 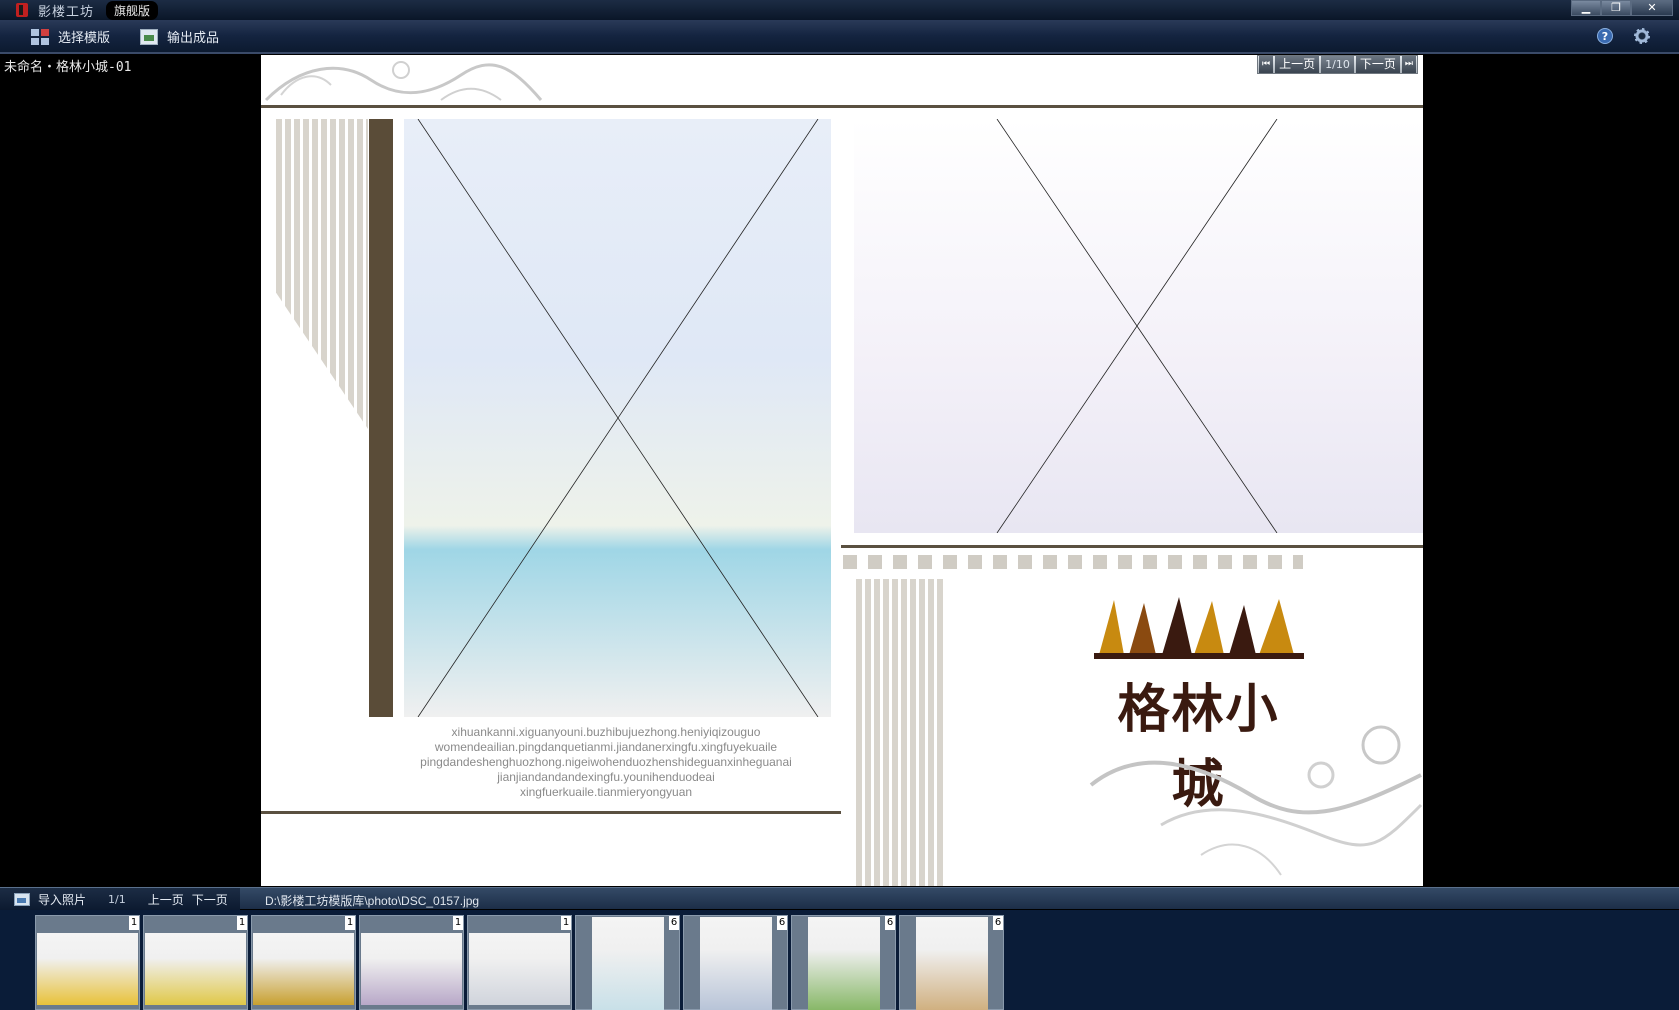 I want to click on filmstrip-controls: 导入照片 1/1 上一页 下一页, so click(x=120, y=899).